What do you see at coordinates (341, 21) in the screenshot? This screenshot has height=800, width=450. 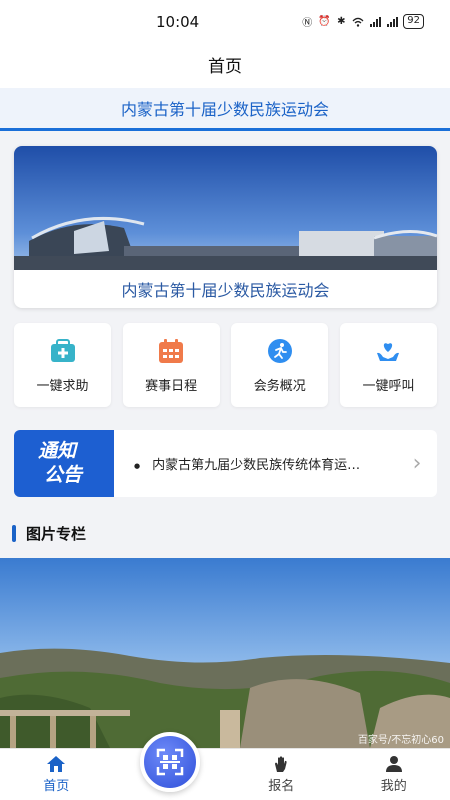 I see `bluetooth-icon: ✱` at bounding box center [341, 21].